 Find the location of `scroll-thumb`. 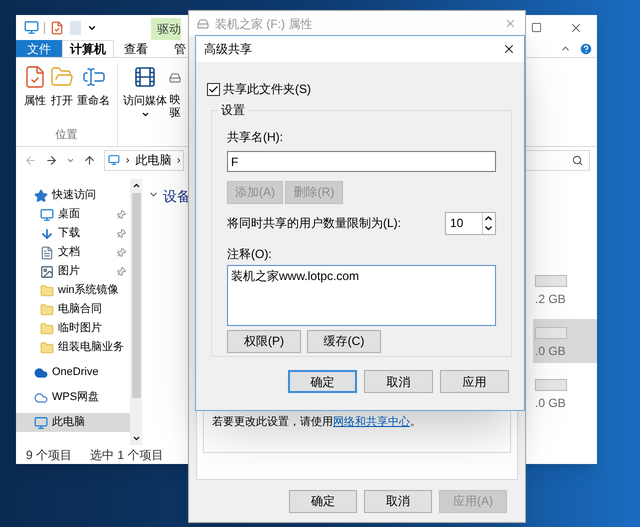

scroll-thumb is located at coordinates (136, 295).